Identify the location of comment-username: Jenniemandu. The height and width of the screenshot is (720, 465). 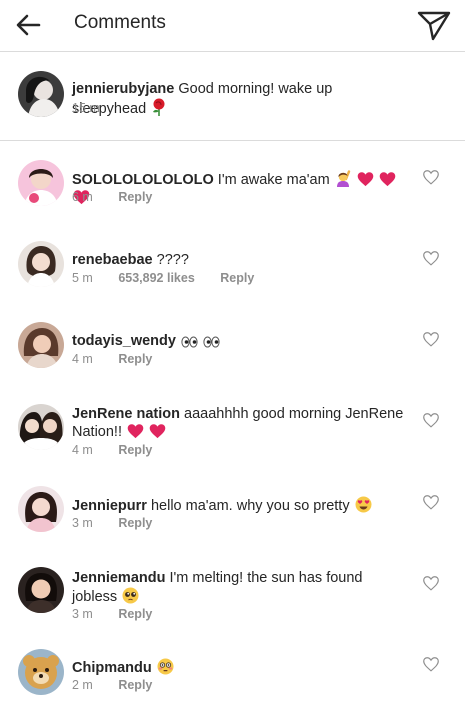
(118, 578).